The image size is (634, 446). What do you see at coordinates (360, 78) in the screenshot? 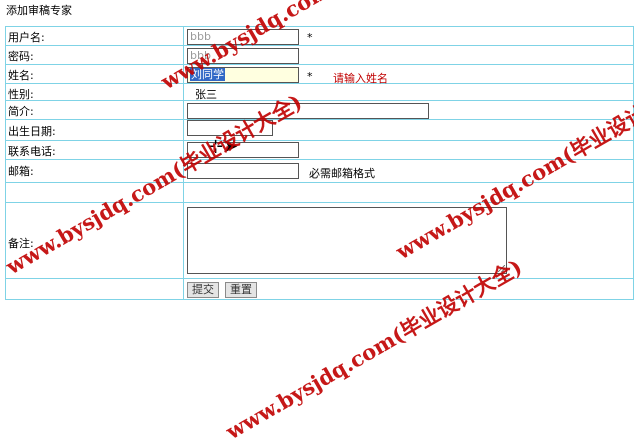
I see `name-error-message: 请输入姓名` at bounding box center [360, 78].